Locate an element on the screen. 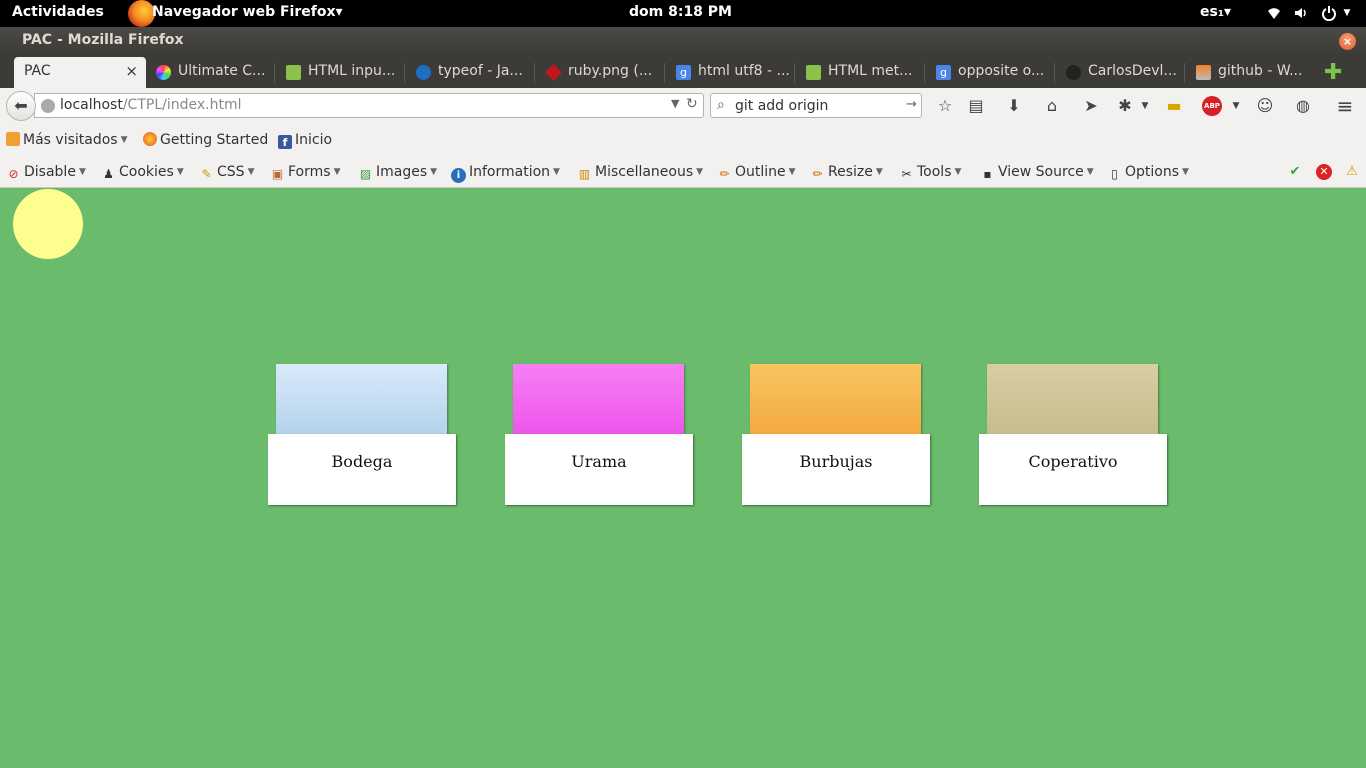 The height and width of the screenshot is (768, 1366). back-button: ⬅ is located at coordinates (21, 106).